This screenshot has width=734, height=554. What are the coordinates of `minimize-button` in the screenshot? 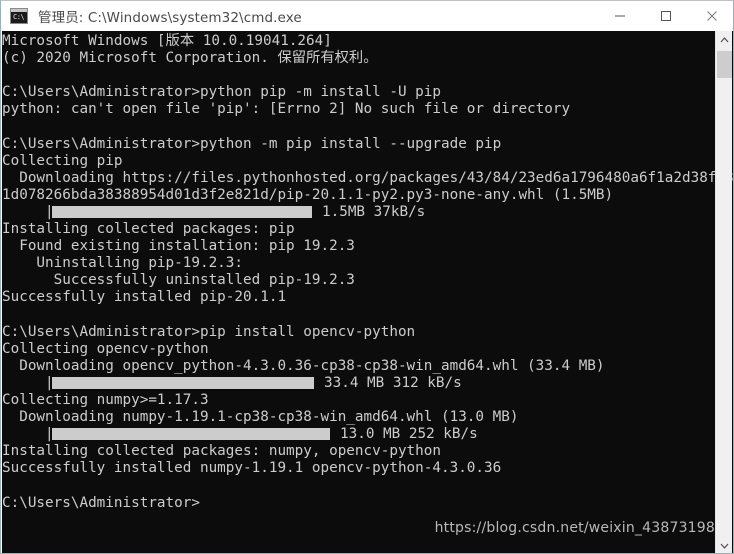 It's located at (620, 16).